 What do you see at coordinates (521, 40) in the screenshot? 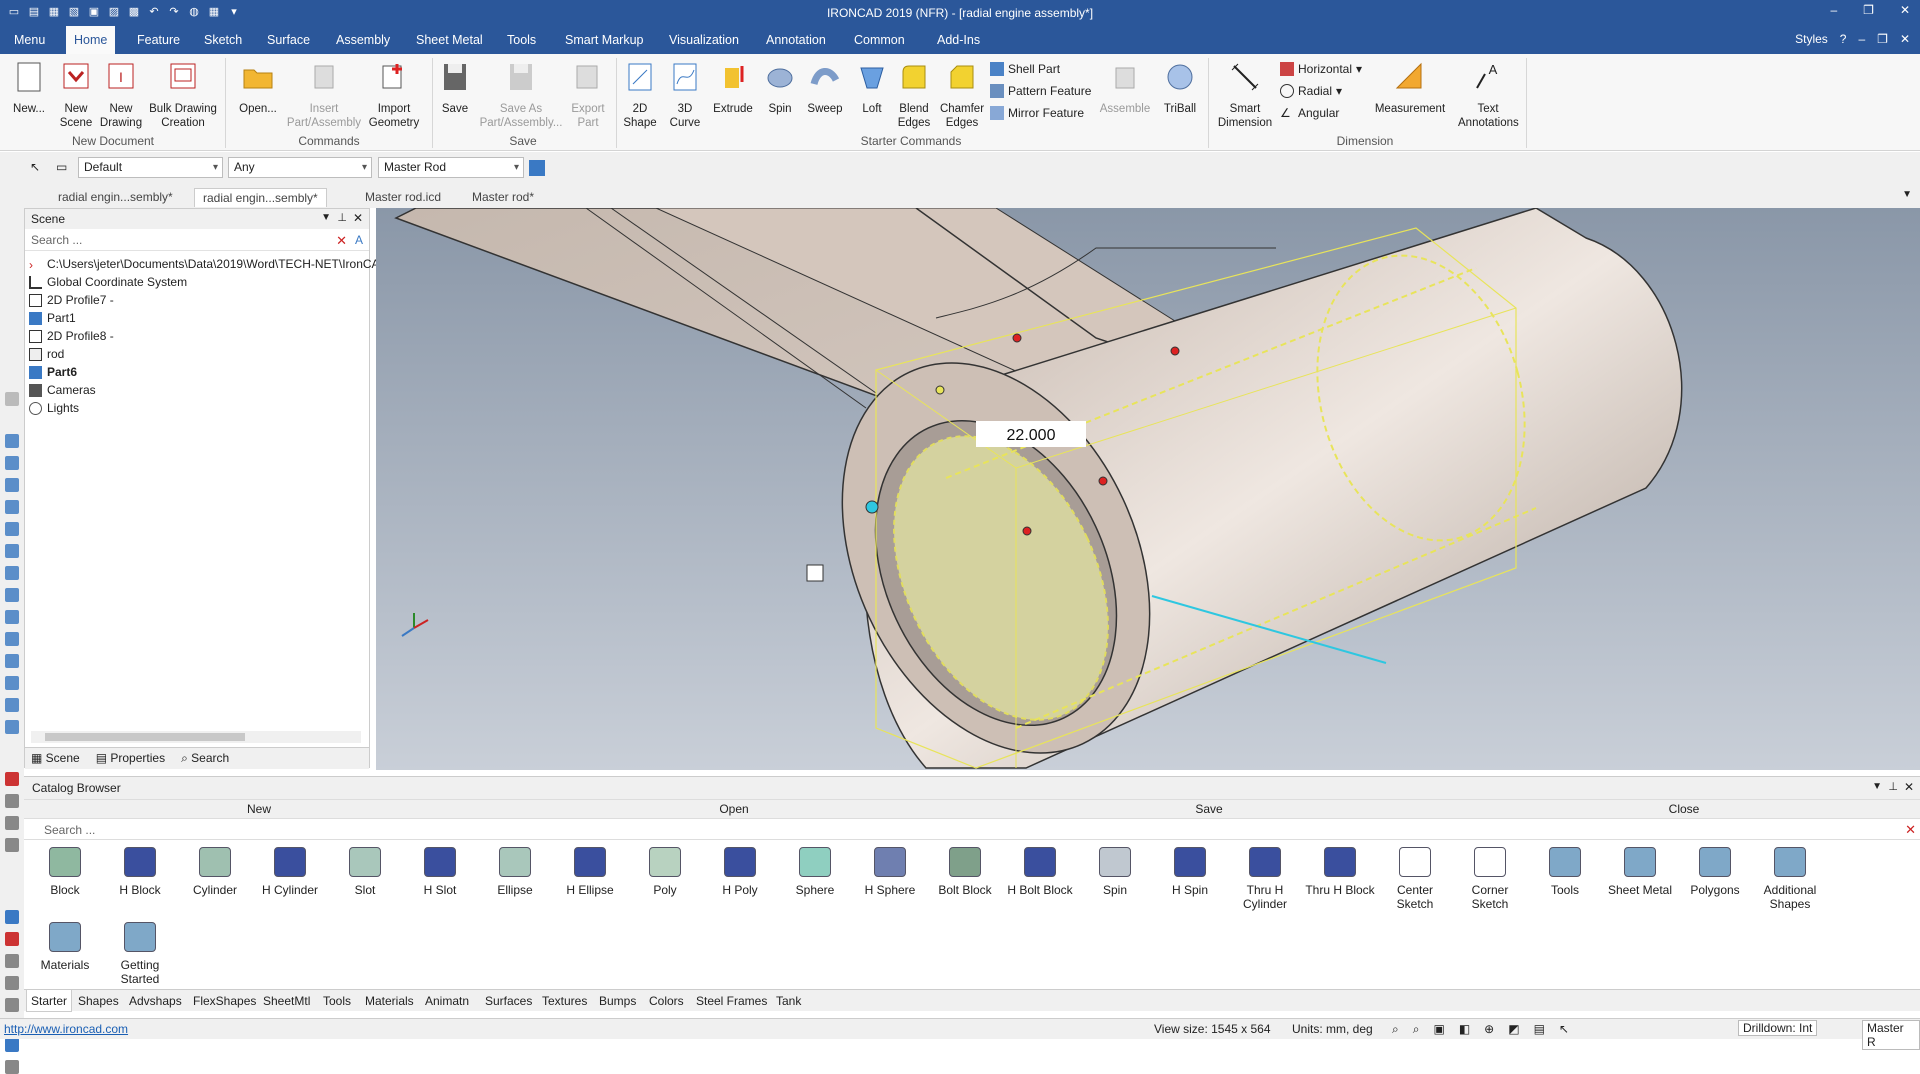
I see `tab-tools: Tools` at bounding box center [521, 40].